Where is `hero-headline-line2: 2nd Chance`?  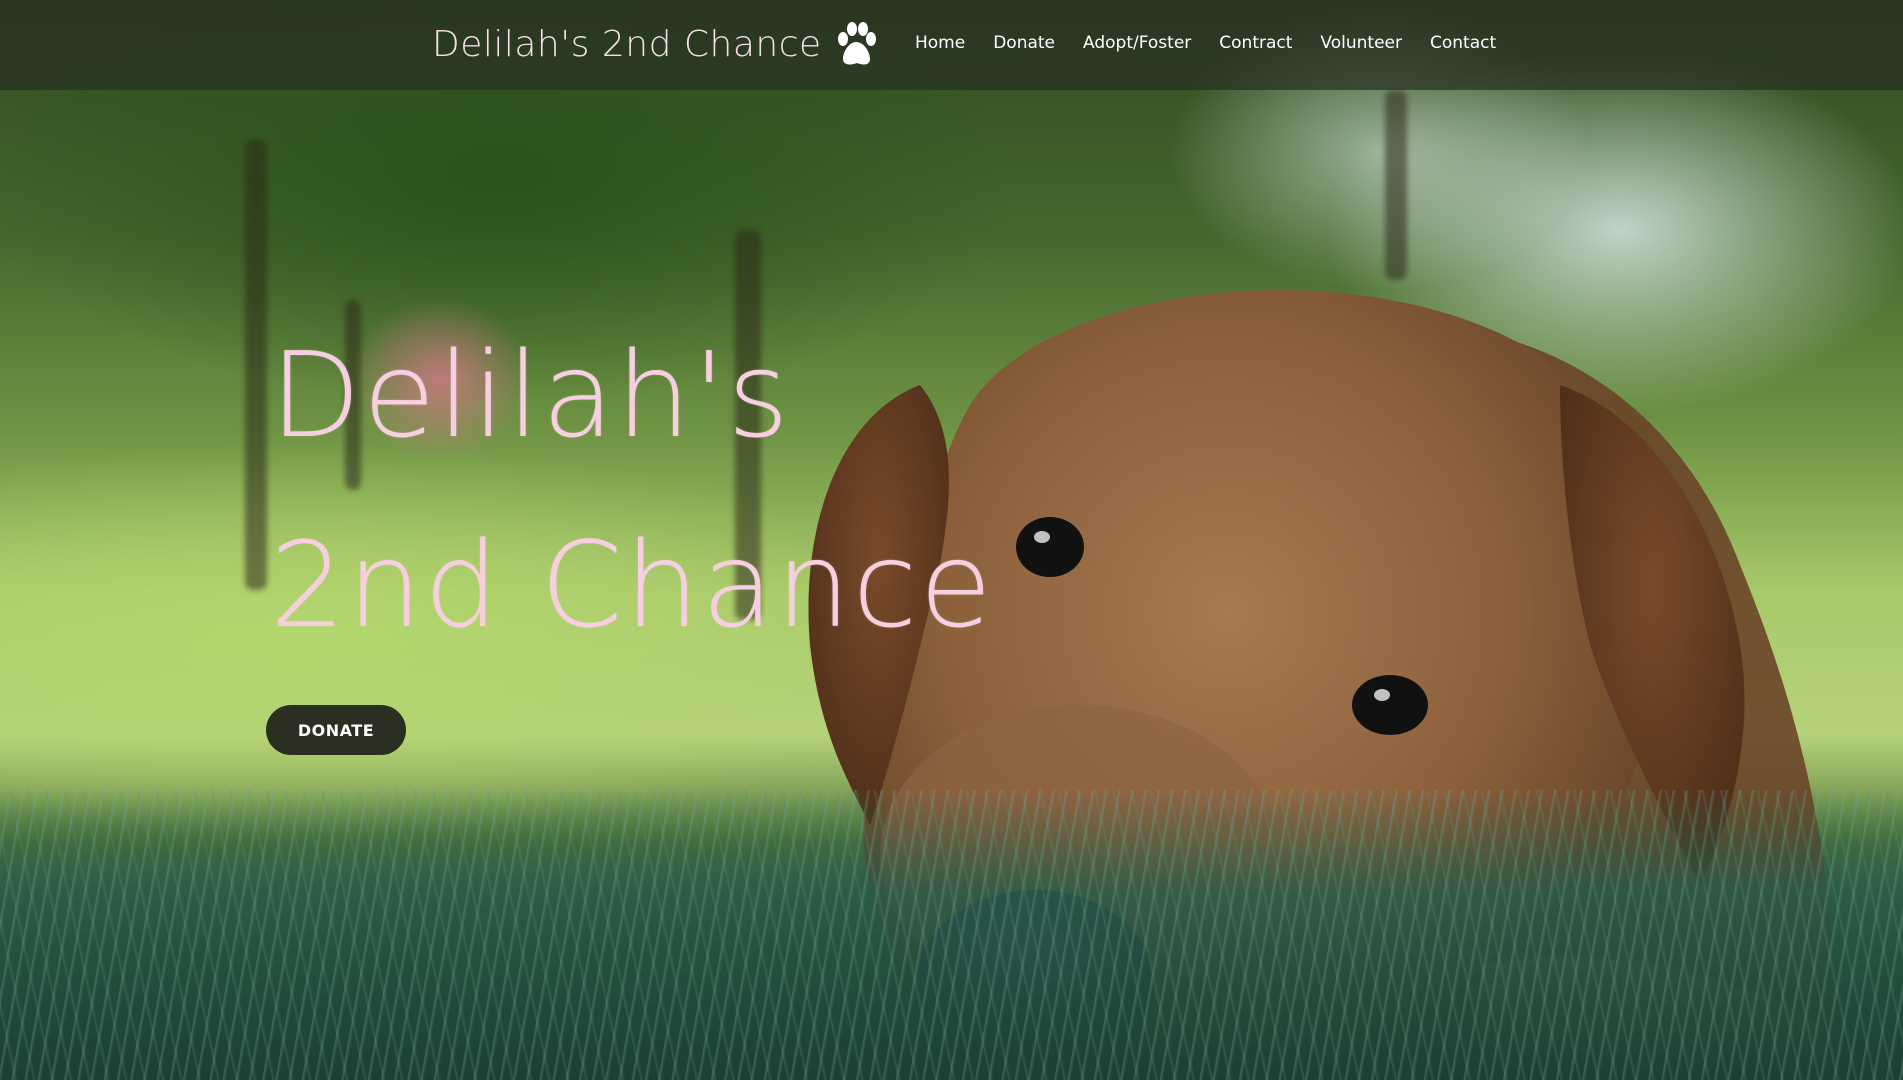 hero-headline-line2: 2nd Chance is located at coordinates (632, 585).